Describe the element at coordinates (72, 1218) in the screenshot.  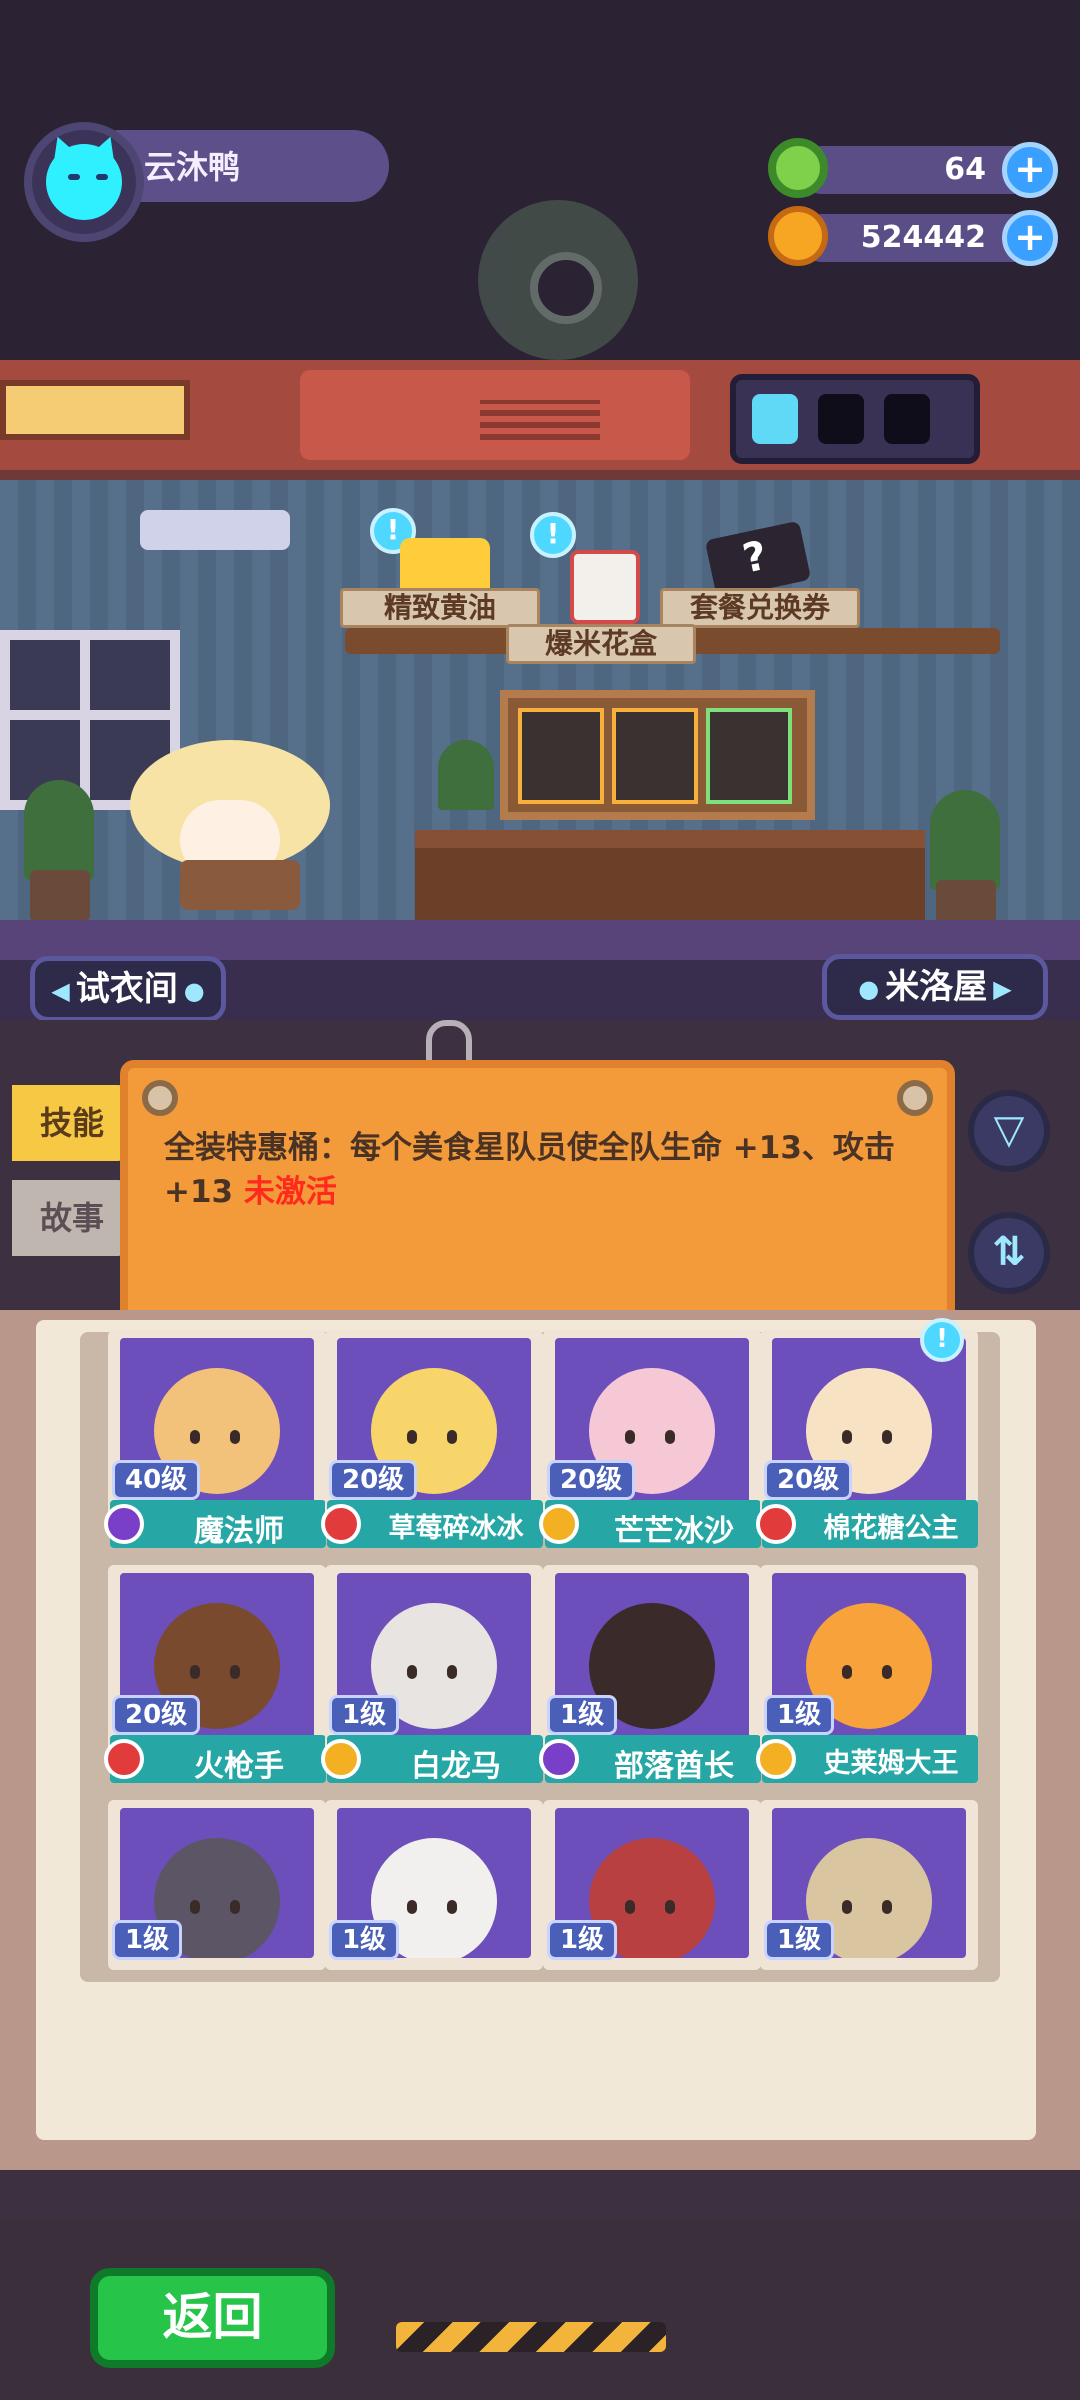
I see `tab-story: 故事` at that location.